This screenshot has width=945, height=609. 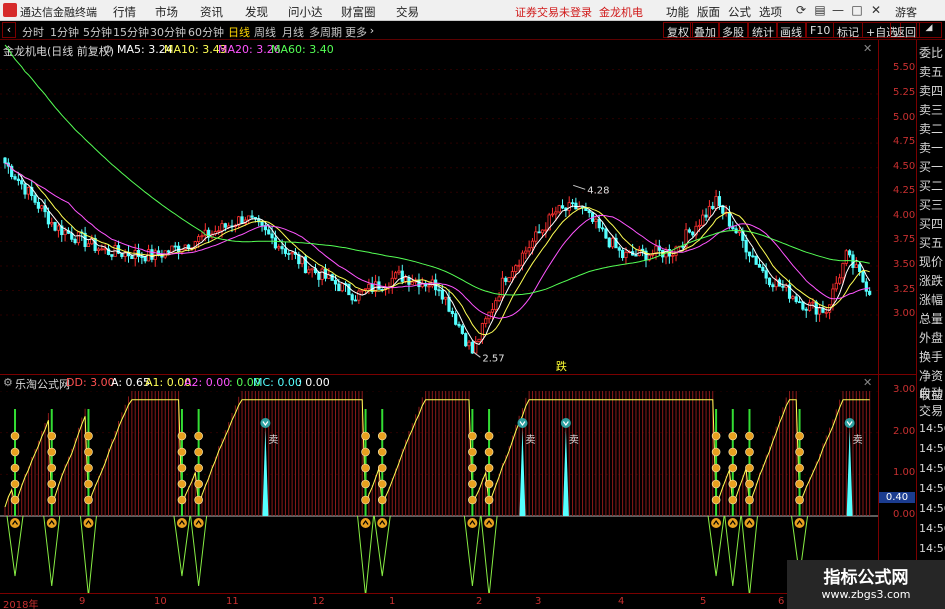 I want to click on price-tick-9: 3.25, so click(x=904, y=289).